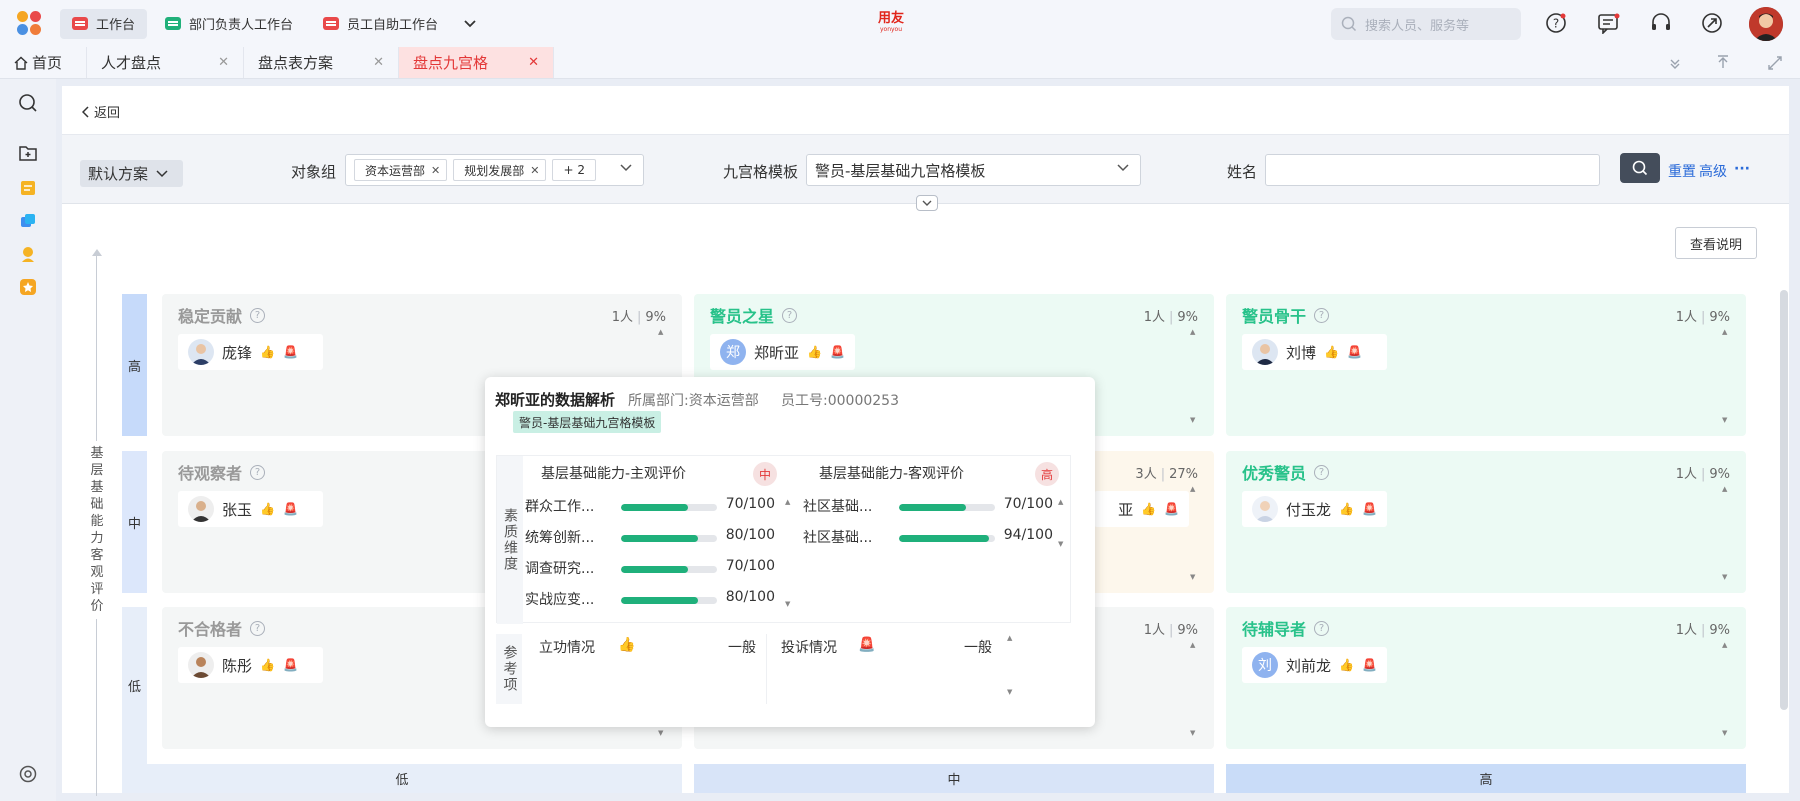 This screenshot has height=801, width=1800. What do you see at coordinates (28, 221) in the screenshot?
I see `layers-icon` at bounding box center [28, 221].